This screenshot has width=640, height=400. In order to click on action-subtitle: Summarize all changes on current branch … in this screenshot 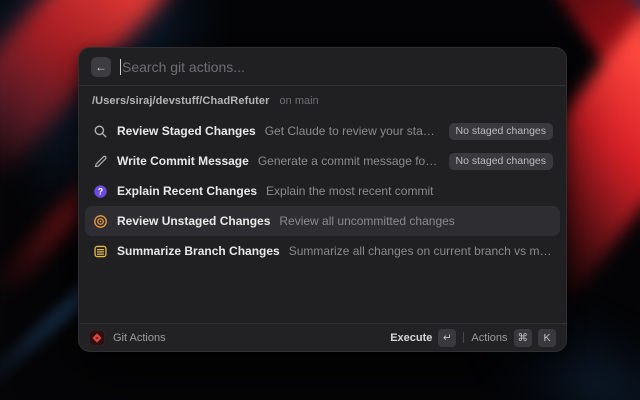, I will do `click(420, 251)`.